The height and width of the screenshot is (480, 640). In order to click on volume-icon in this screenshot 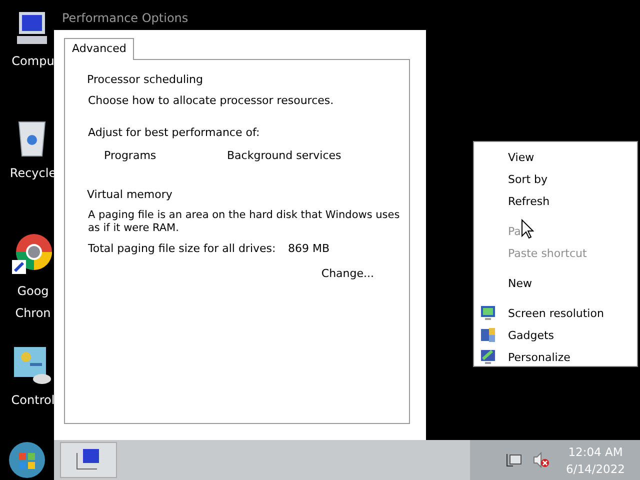, I will do `click(541, 460)`.